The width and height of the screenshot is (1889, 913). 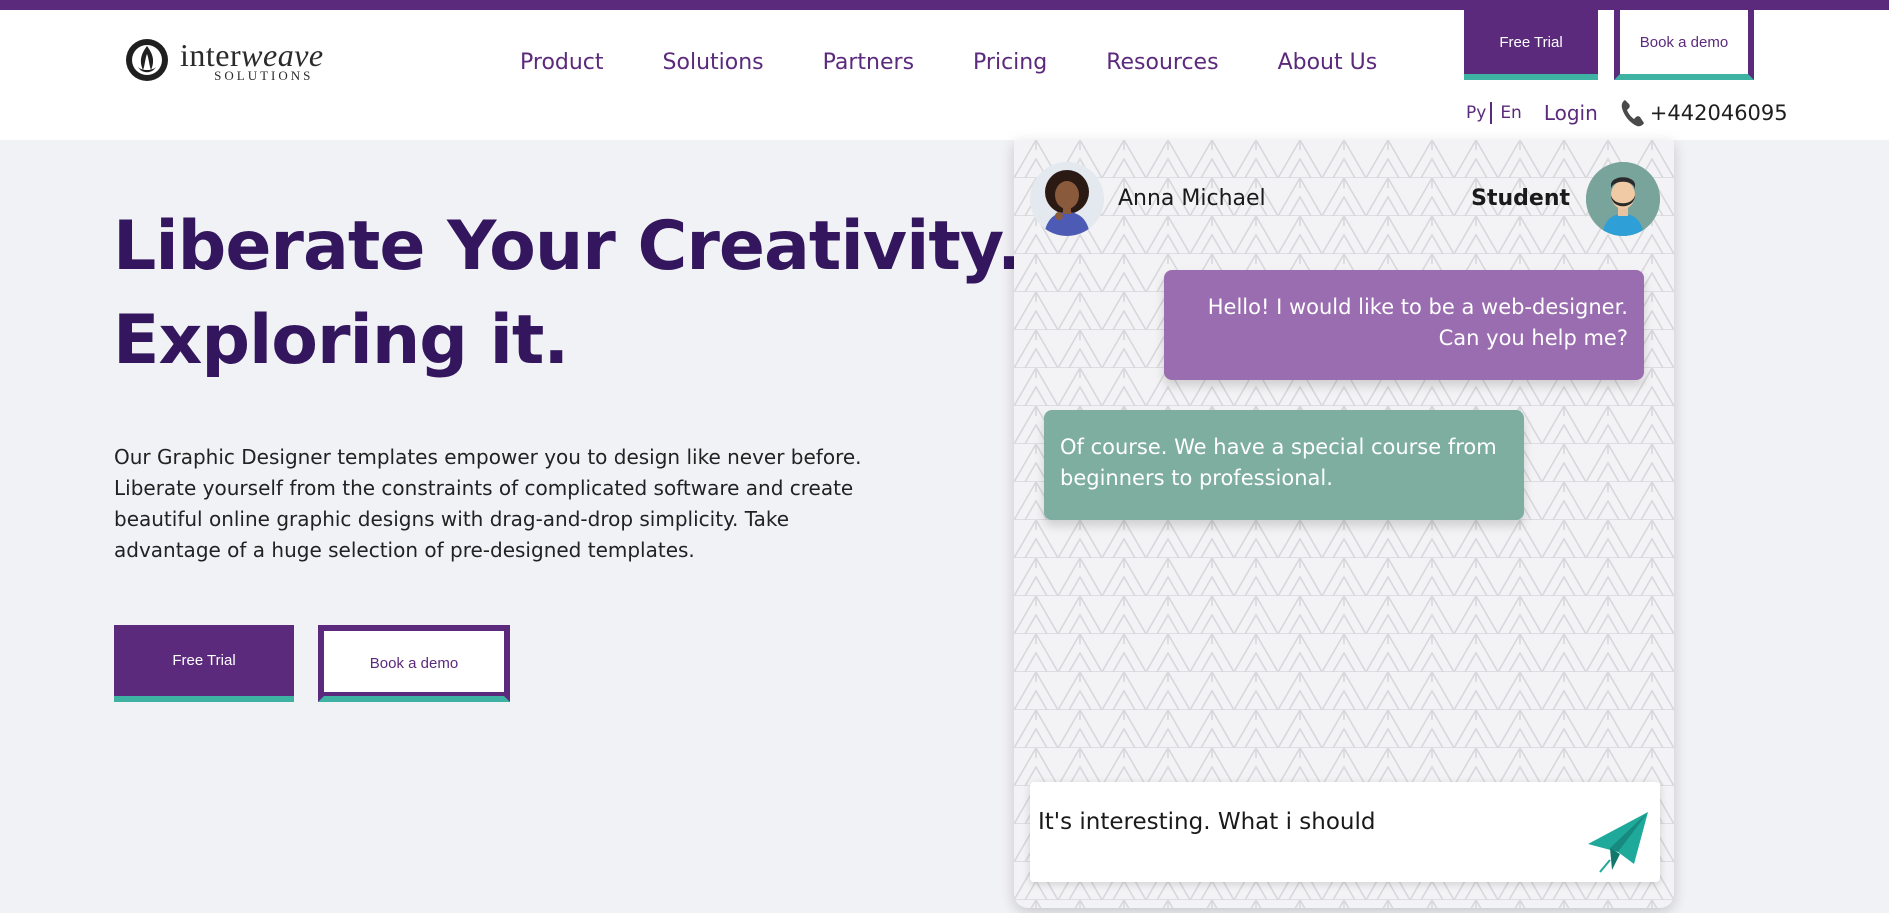 I want to click on paper-plane-icon, so click(x=1619, y=841).